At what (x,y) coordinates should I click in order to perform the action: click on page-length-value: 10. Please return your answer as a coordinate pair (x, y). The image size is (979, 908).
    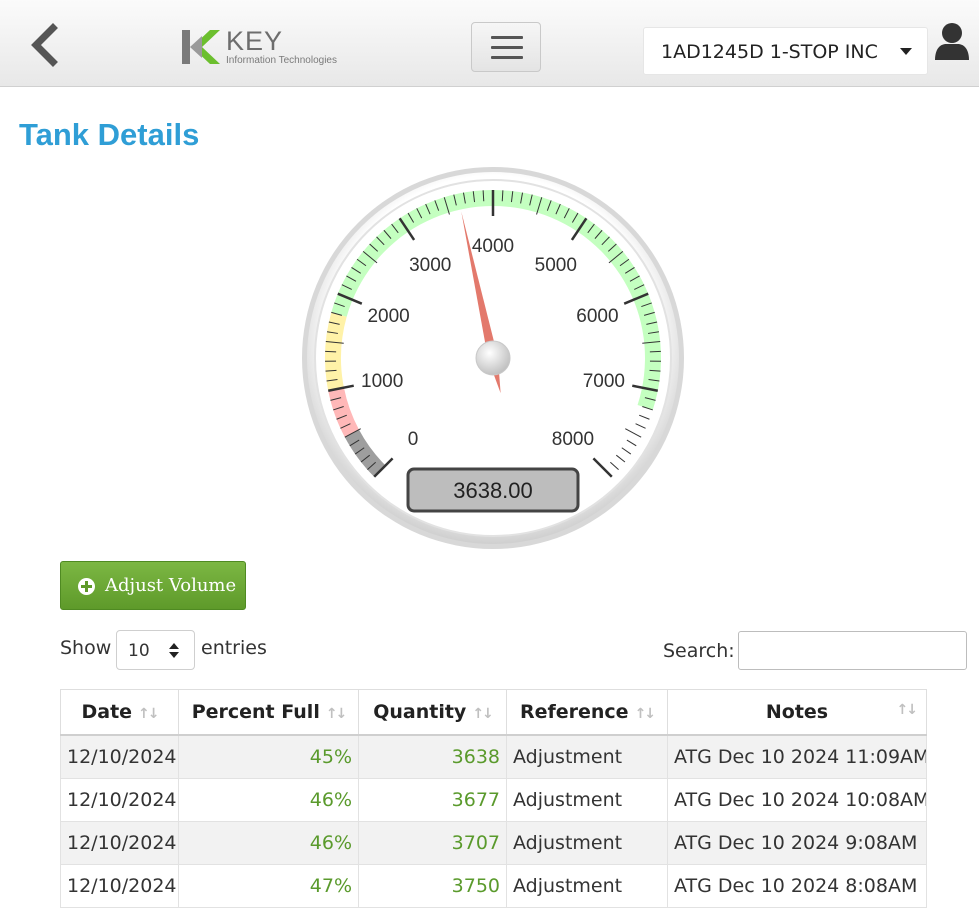
    Looking at the image, I should click on (139, 651).